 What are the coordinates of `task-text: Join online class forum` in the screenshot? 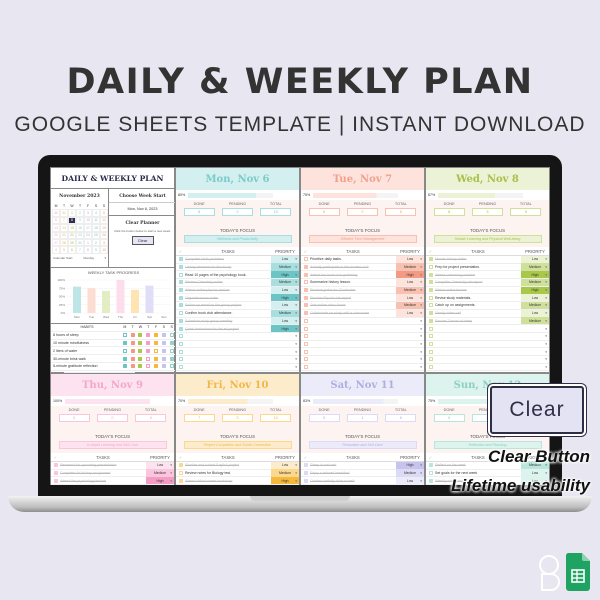 It's located at (353, 305).